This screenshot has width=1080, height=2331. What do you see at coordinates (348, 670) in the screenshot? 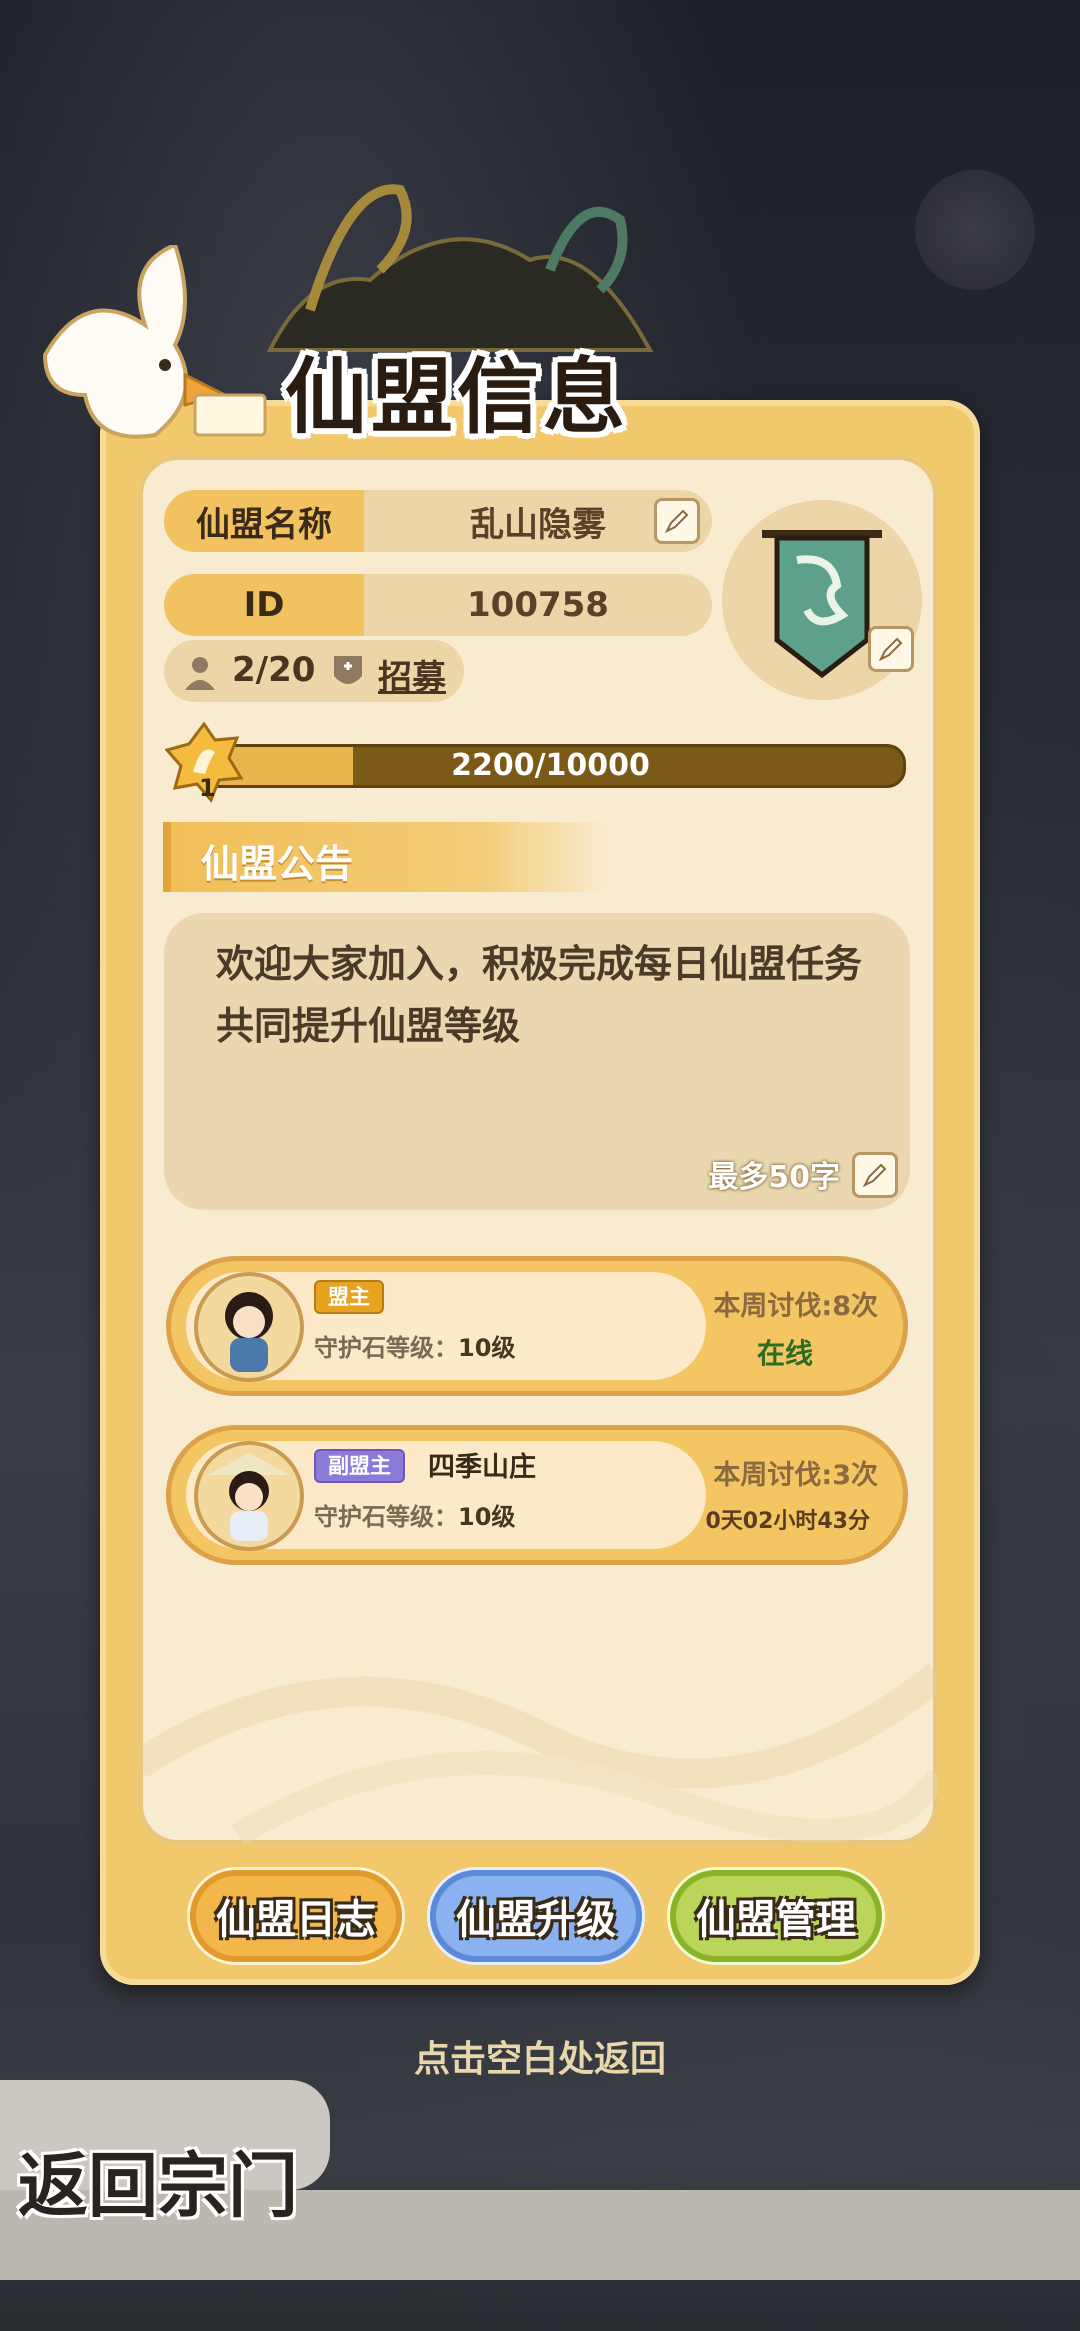
I see `shield-icon` at bounding box center [348, 670].